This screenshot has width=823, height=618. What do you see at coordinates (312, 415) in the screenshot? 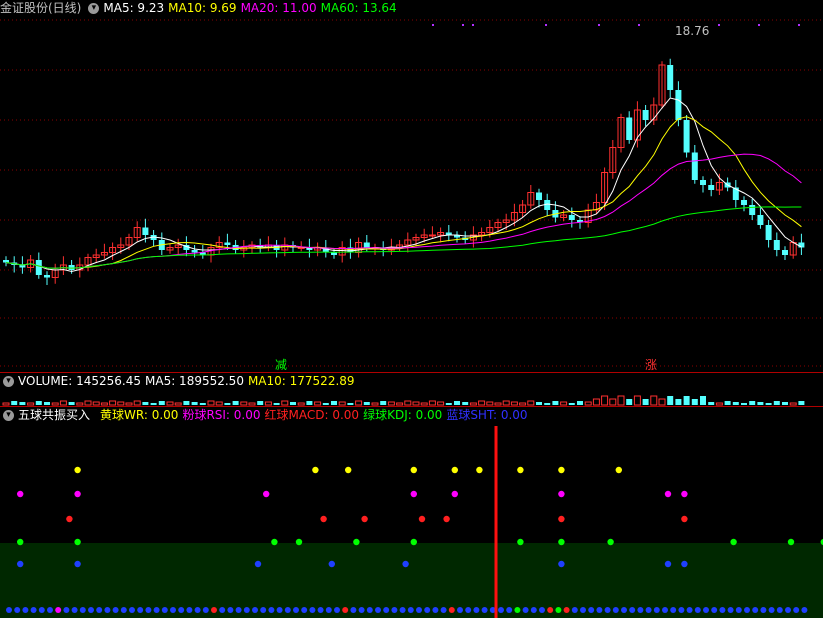
I see `macd-label: 红球MACD: 0.00` at bounding box center [312, 415].